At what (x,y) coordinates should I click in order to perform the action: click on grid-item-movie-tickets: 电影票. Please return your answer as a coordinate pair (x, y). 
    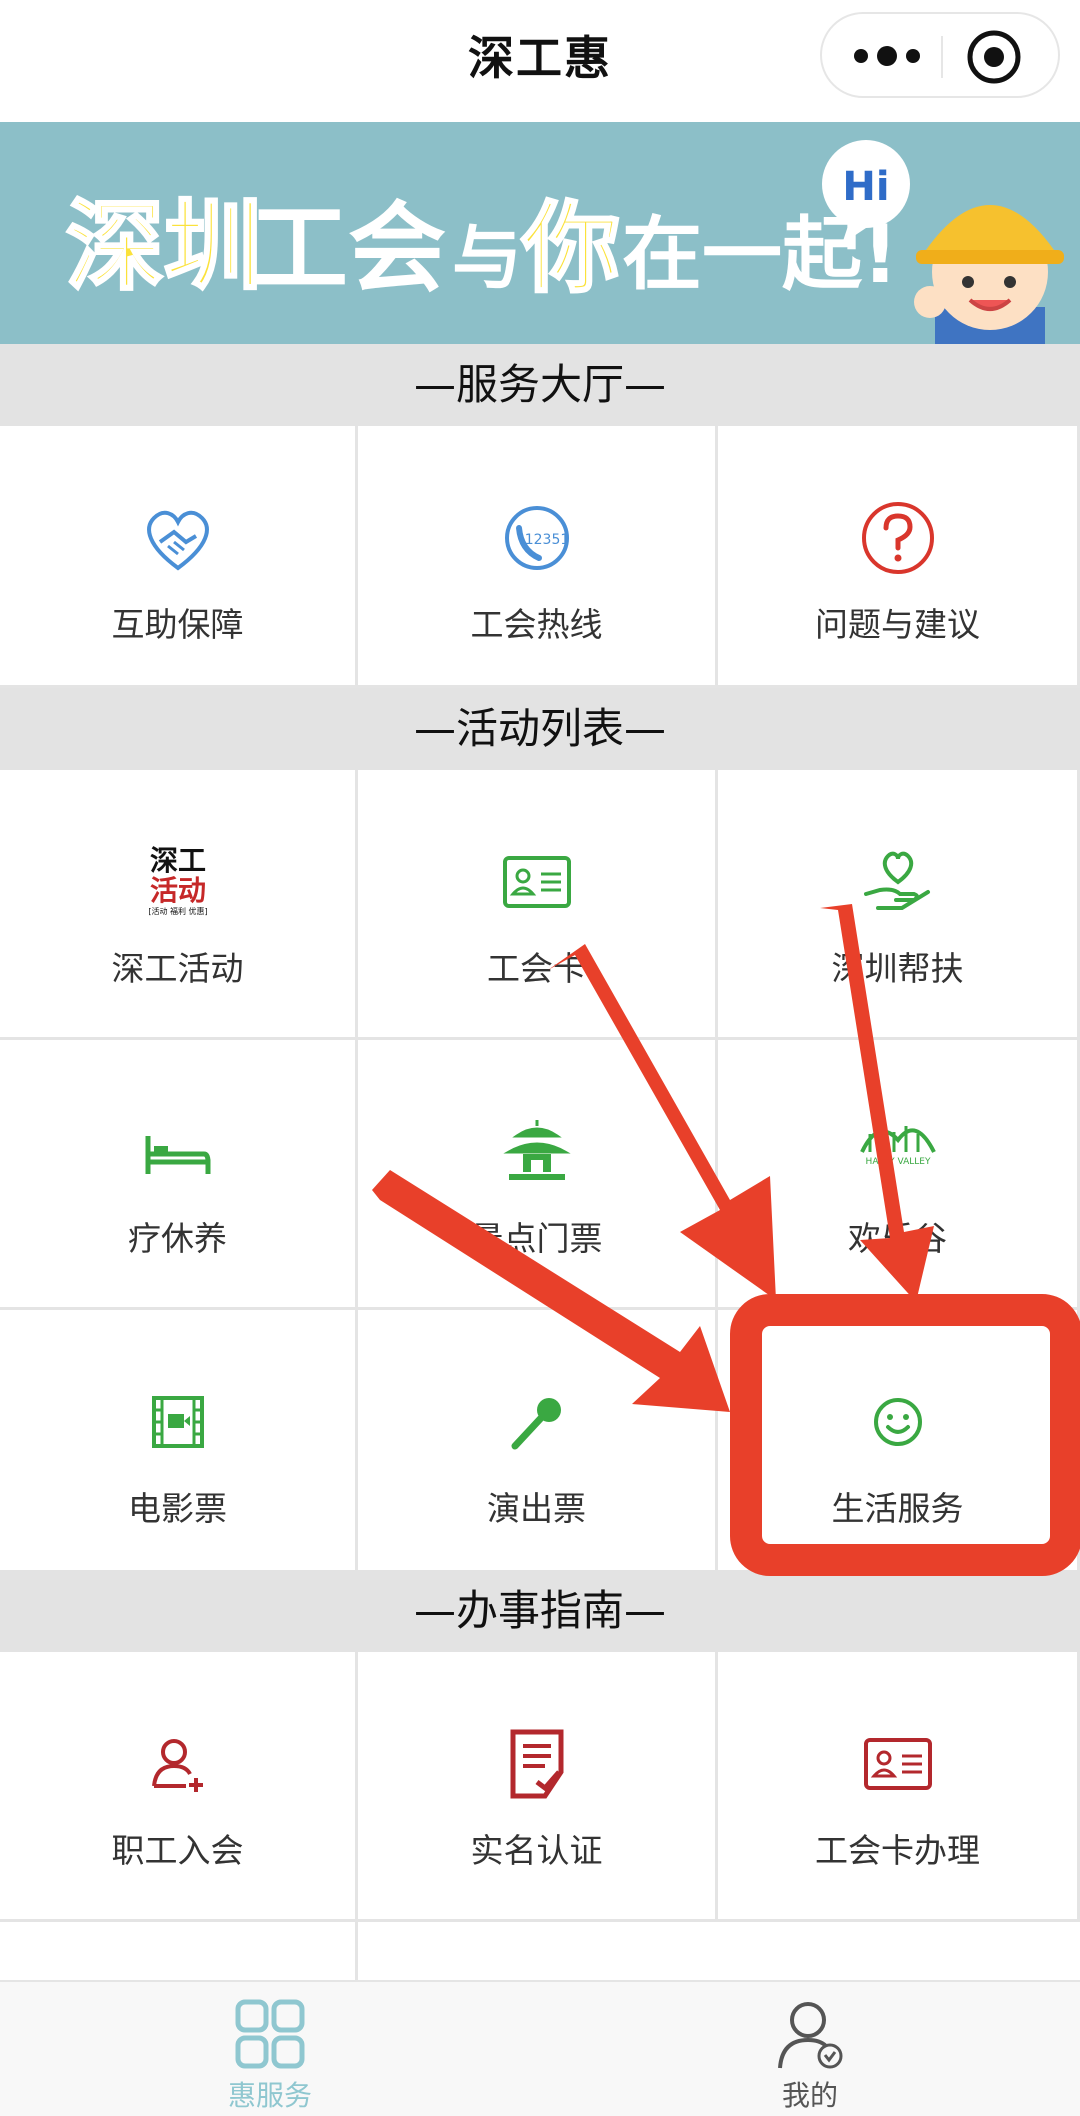
    Looking at the image, I should click on (179, 1445).